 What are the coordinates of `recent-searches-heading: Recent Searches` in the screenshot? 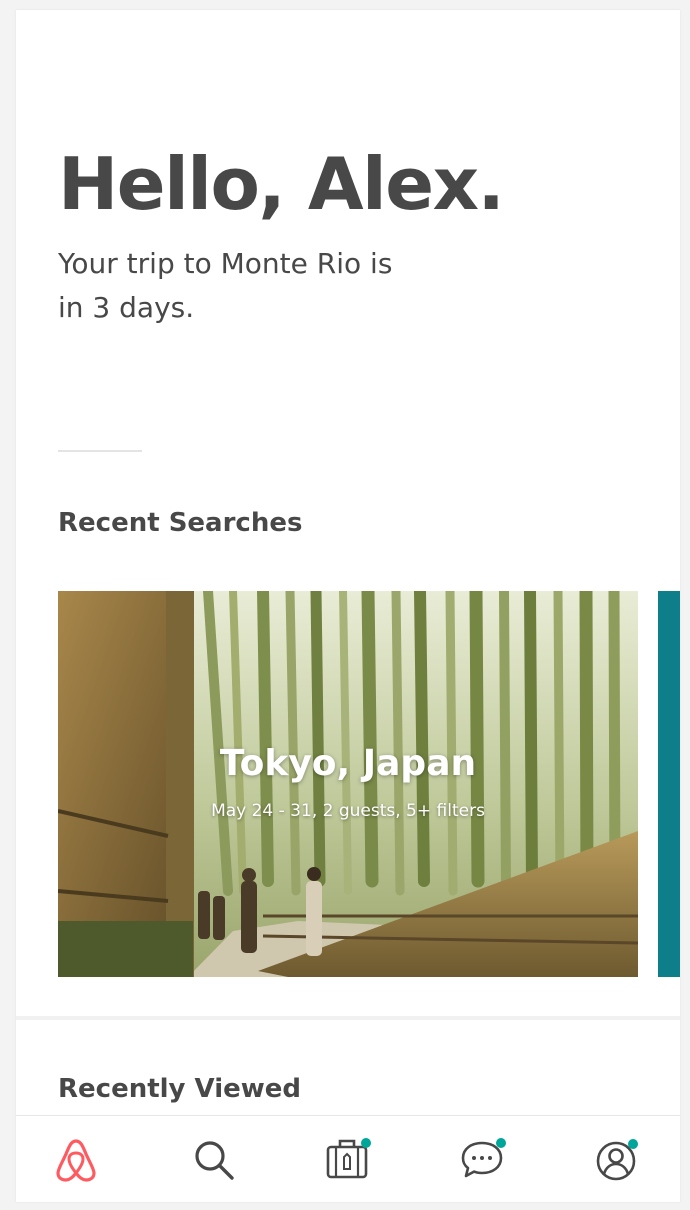 It's located at (180, 523).